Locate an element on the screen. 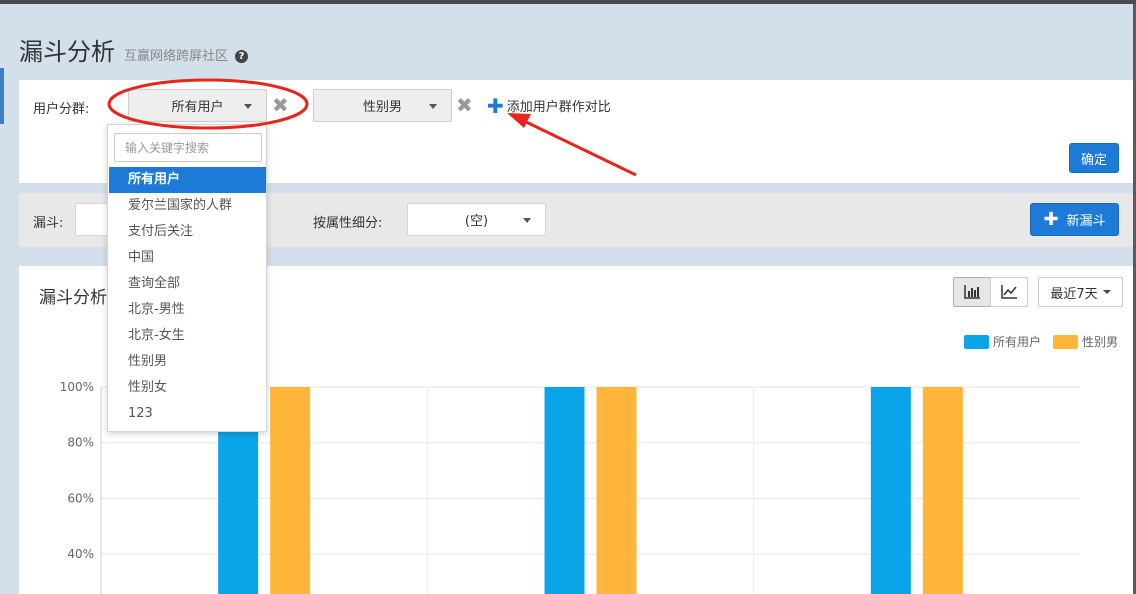 The height and width of the screenshot is (594, 1136). remove-group-2-icon: ✖ is located at coordinates (464, 105).